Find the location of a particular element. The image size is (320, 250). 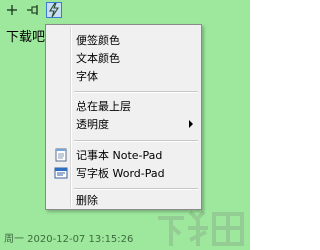

pin-icon is located at coordinates (32, 10).